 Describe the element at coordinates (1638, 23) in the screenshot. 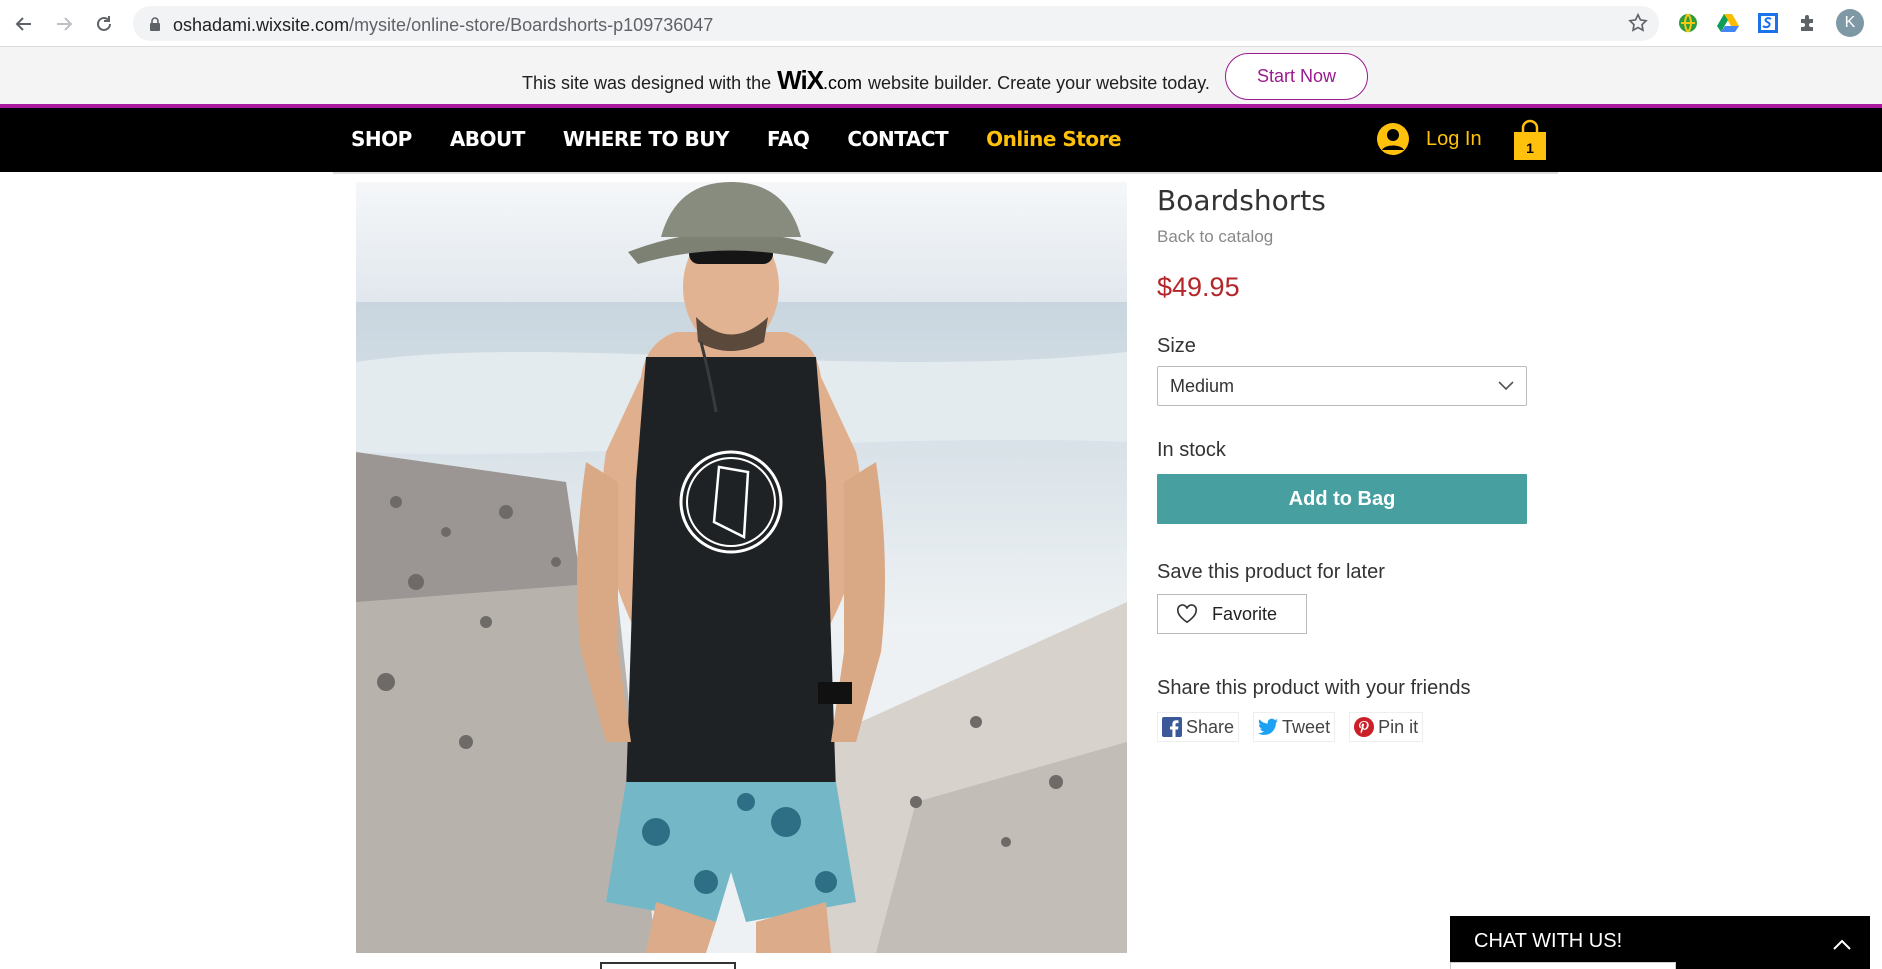

I see `bookmark-star-icon` at that location.